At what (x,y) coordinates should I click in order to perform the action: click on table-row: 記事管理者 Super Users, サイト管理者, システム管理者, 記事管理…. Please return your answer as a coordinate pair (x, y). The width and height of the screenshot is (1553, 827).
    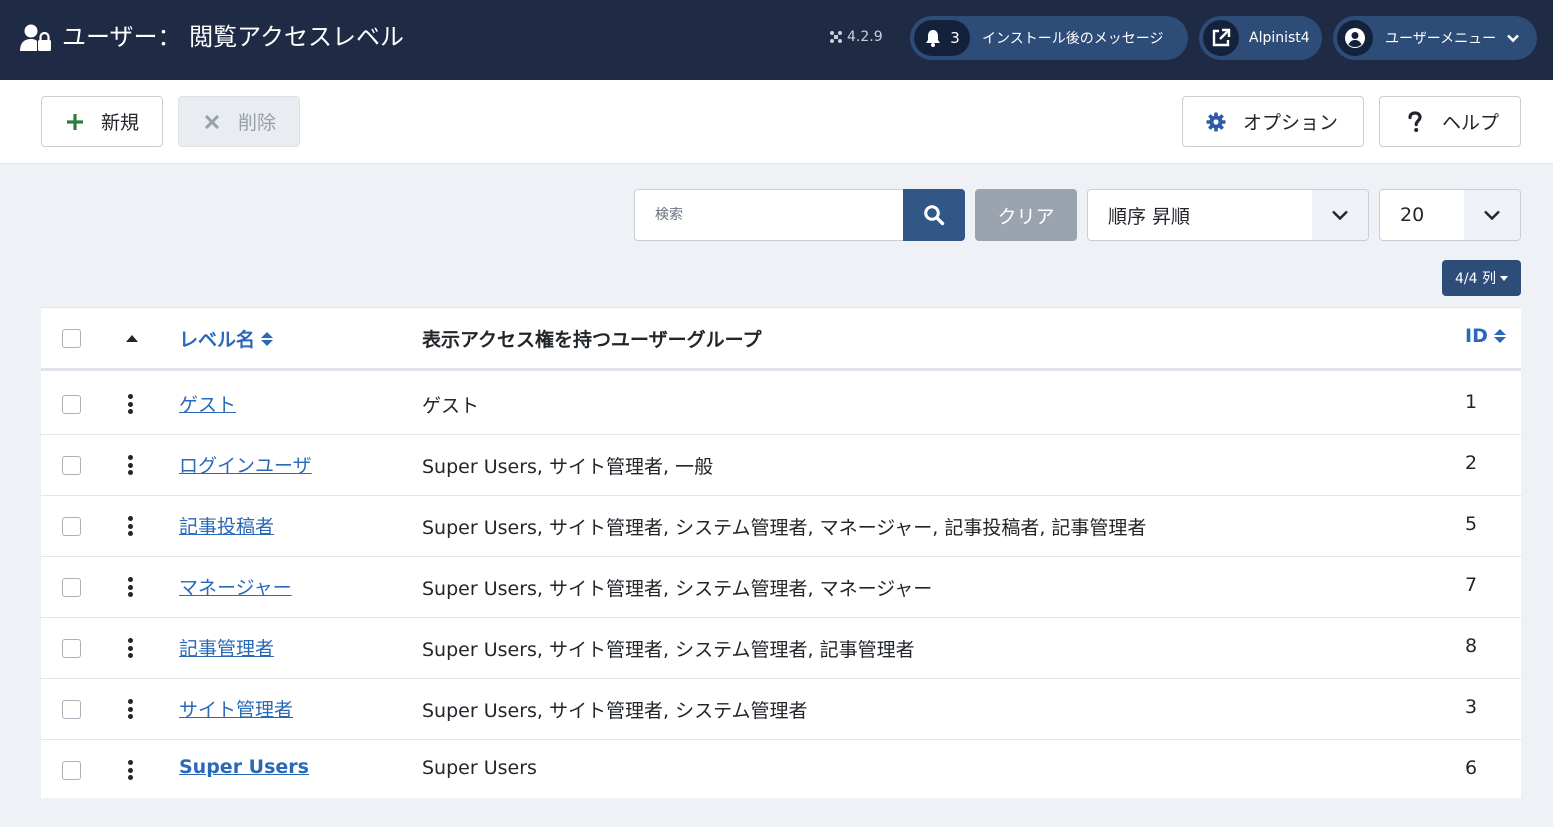
    Looking at the image, I should click on (781, 648).